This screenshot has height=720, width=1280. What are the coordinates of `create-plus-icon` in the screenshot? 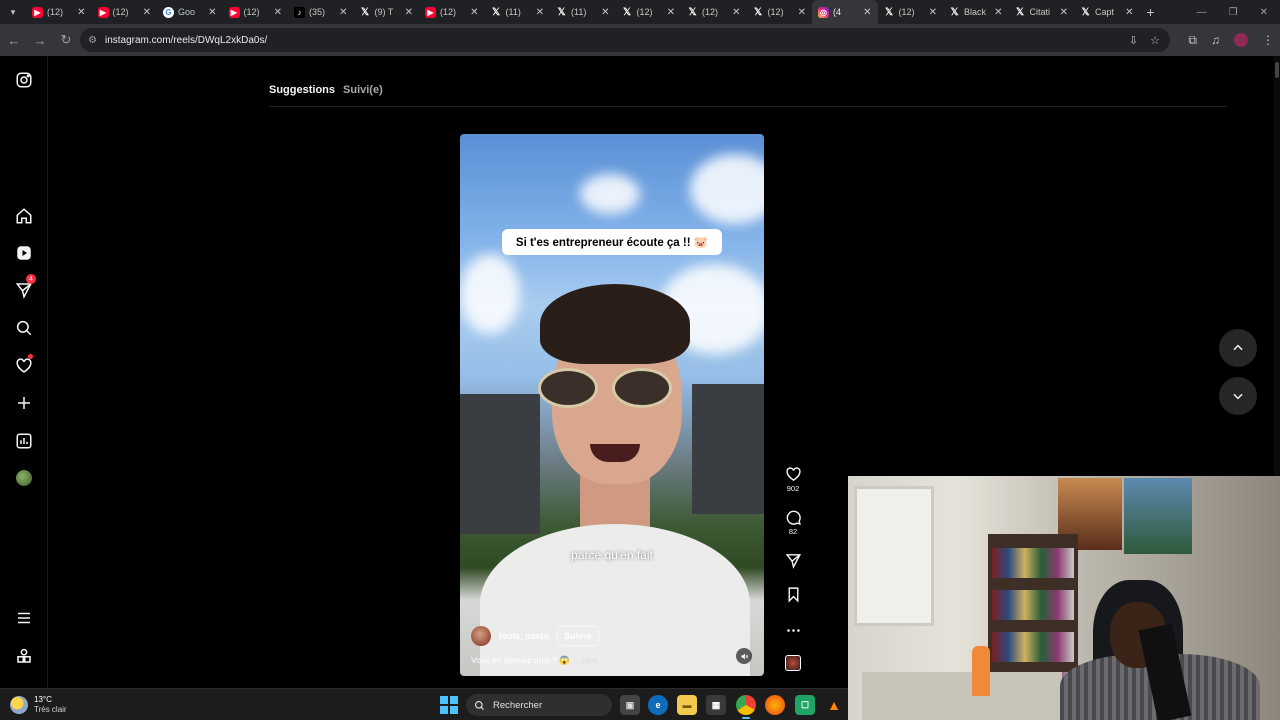 It's located at (24, 403).